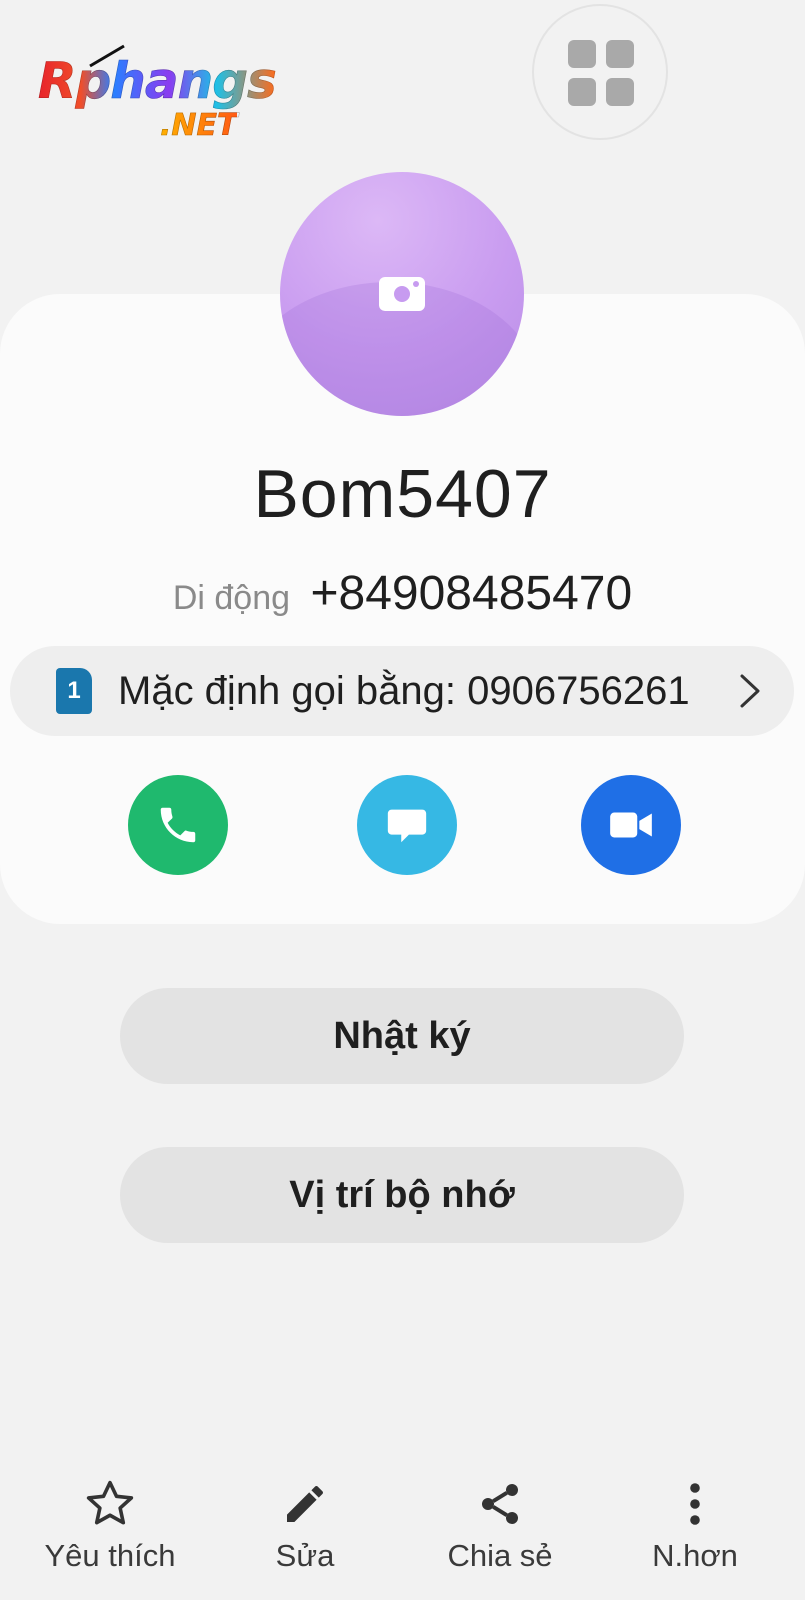 The image size is (805, 1600). What do you see at coordinates (500, 1555) in the screenshot?
I see `share-label: Chia sẻ` at bounding box center [500, 1555].